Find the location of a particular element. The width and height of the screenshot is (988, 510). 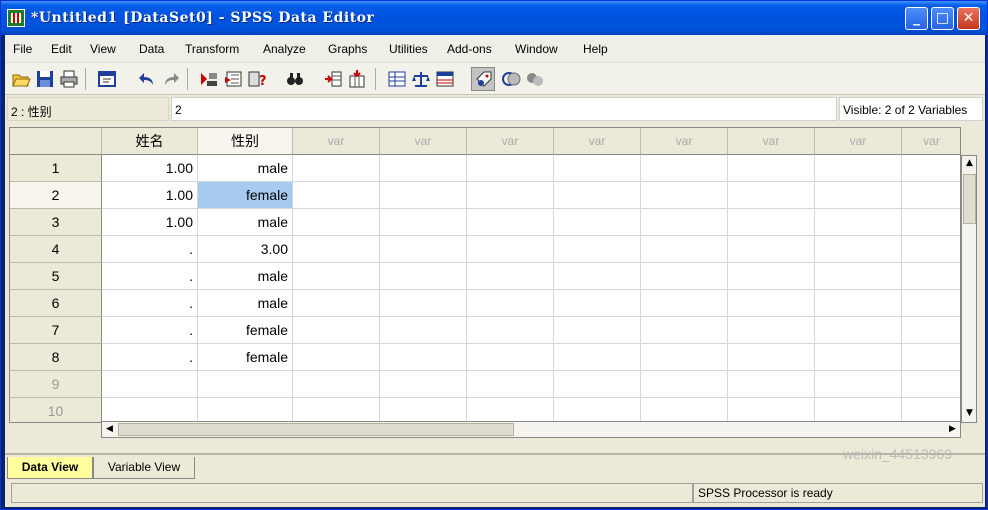

menu-help: Help is located at coordinates (595, 49).